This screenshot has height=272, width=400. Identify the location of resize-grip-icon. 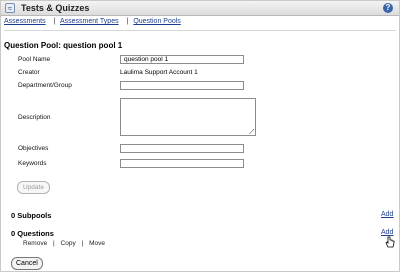
(251, 131).